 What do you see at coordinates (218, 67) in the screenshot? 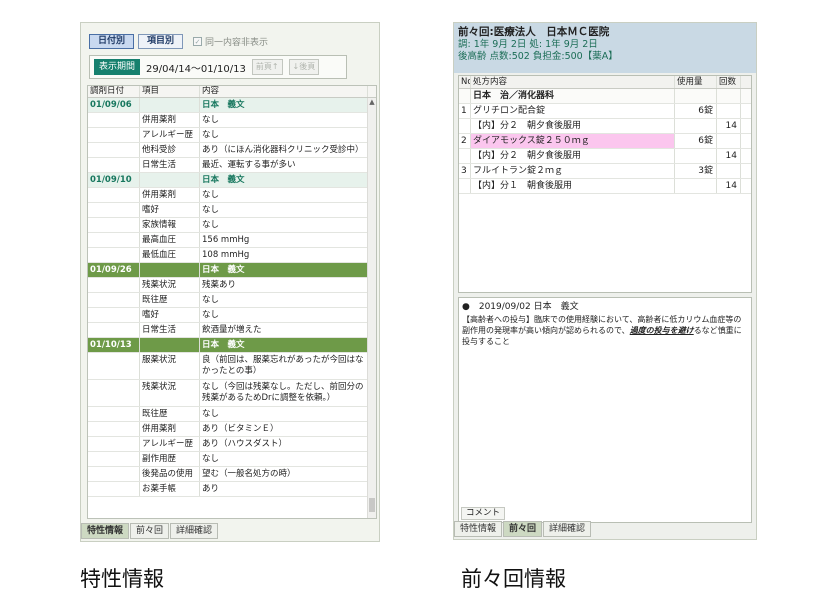
I see `period-bar: 表示期間 29/04/14〜01/10/13 前頁↑ ↓後頁` at bounding box center [218, 67].